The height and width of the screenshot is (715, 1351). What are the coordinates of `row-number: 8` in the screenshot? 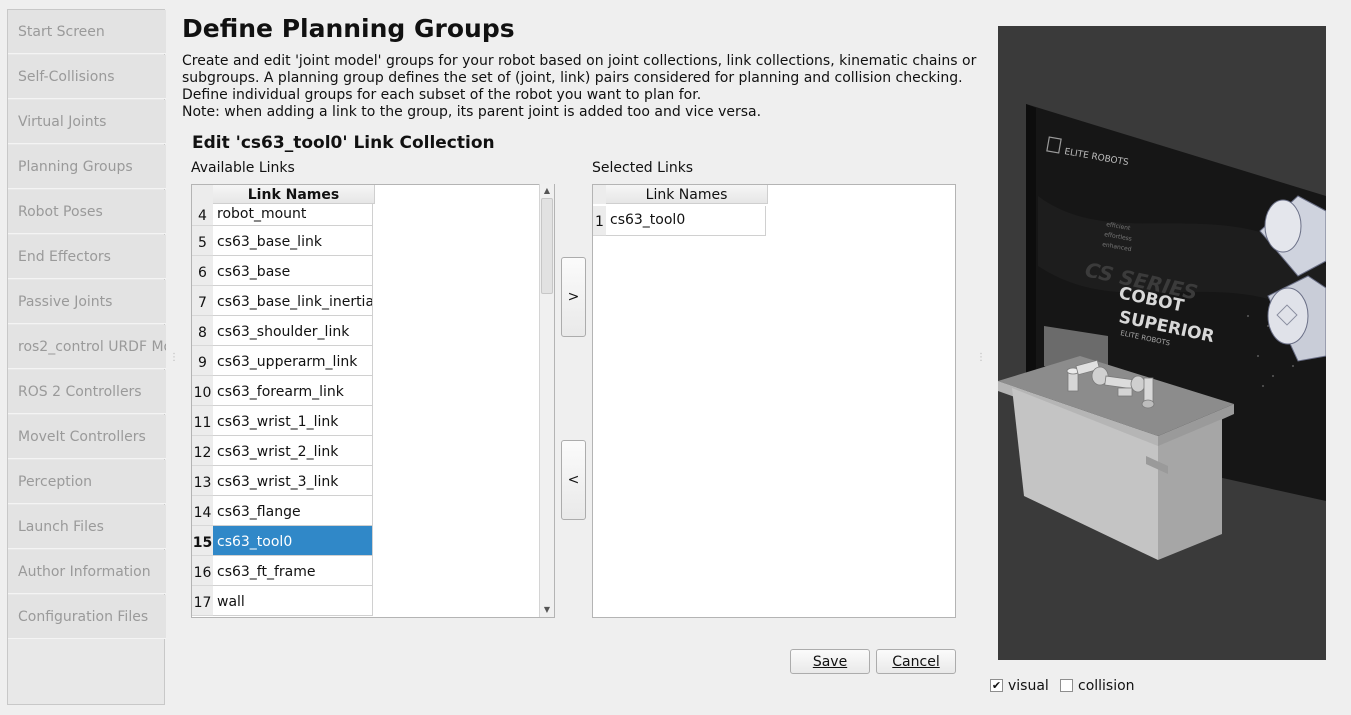 It's located at (202, 331).